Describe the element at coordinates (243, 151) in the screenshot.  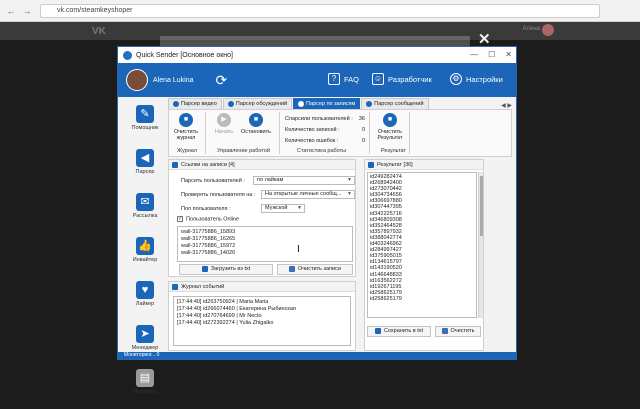
I see `group-control-label: Управление работой` at that location.